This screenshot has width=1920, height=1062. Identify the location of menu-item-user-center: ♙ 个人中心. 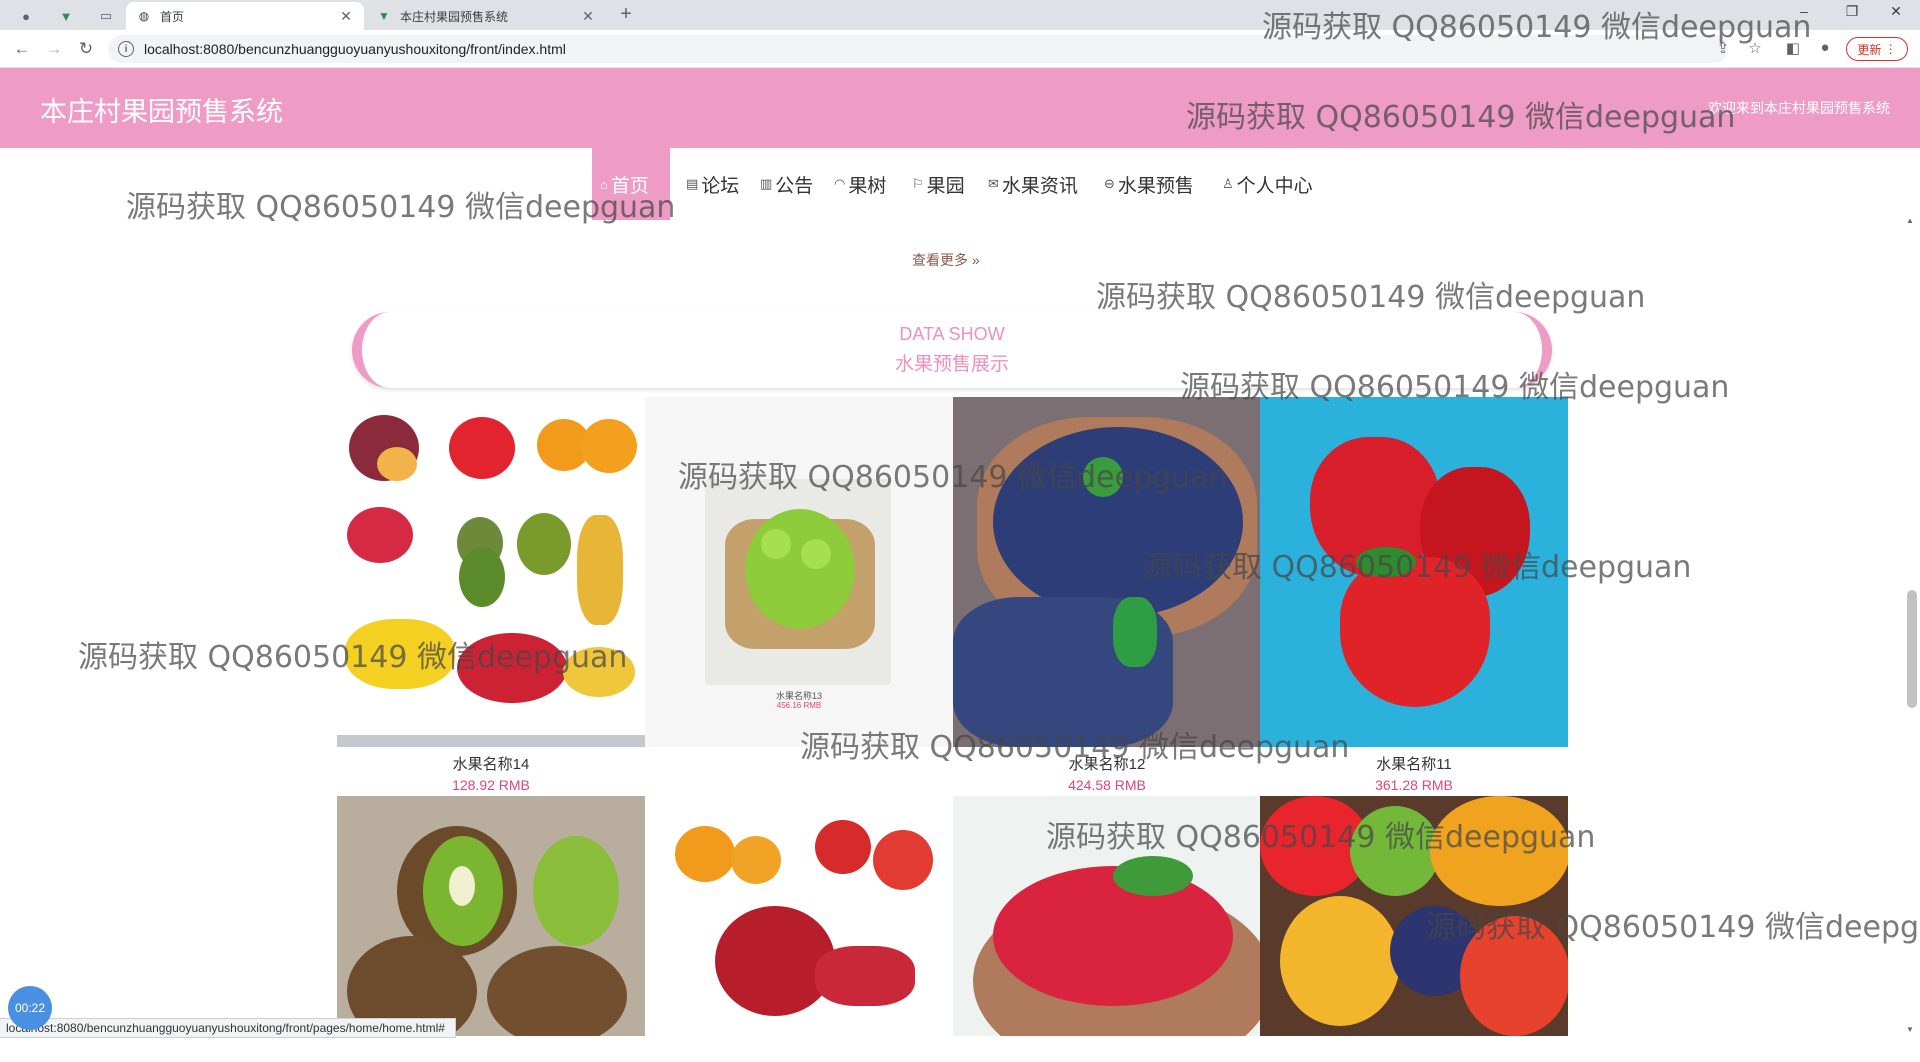
(1267, 184).